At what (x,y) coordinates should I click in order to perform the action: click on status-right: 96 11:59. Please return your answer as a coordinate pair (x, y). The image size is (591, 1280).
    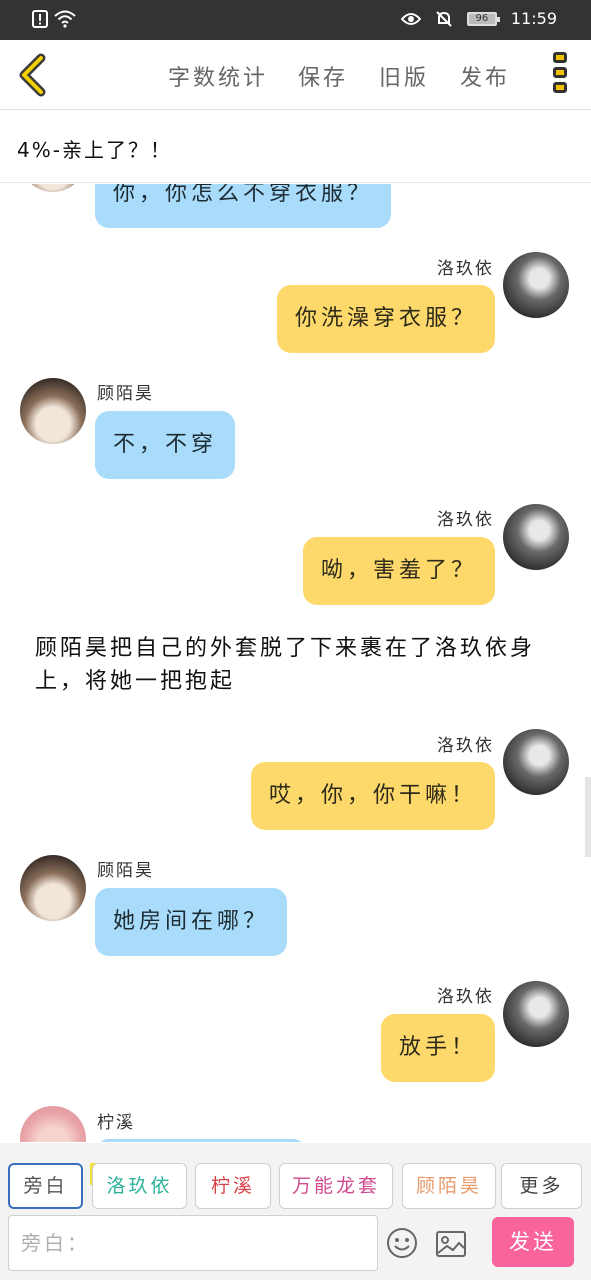
    Looking at the image, I should click on (478, 18).